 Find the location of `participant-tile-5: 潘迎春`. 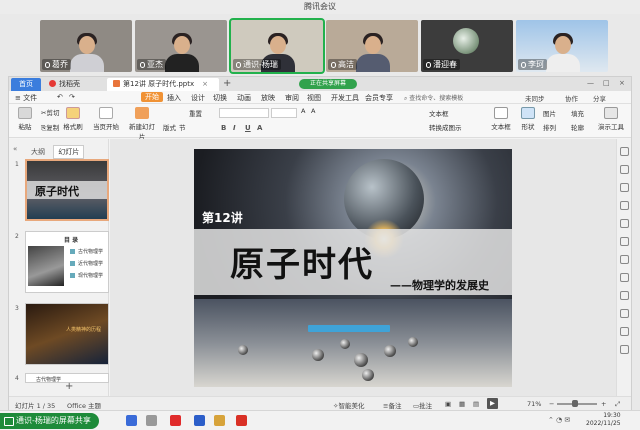

participant-tile-5: 潘迎春 is located at coordinates (467, 46).